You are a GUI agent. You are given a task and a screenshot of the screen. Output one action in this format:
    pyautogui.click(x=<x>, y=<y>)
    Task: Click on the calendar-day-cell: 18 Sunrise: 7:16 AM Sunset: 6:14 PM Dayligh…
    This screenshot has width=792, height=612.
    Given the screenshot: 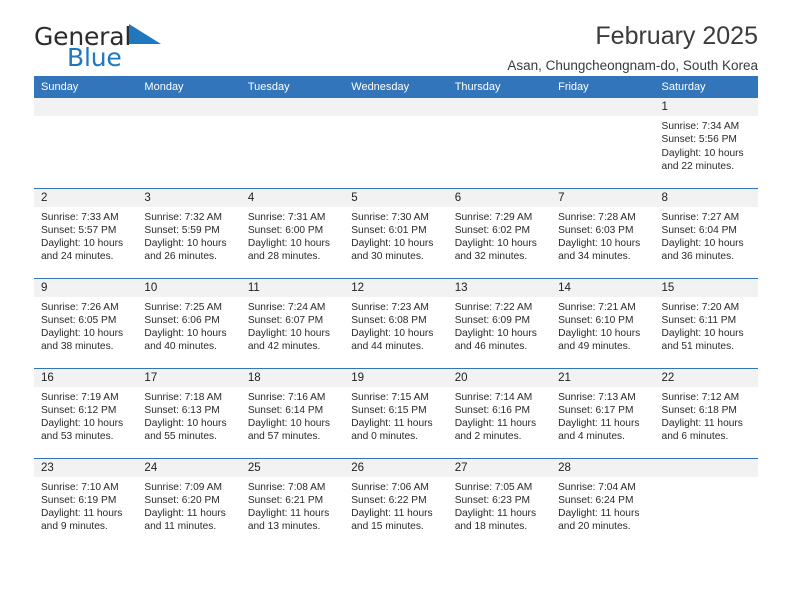 What is the action you would take?
    pyautogui.click(x=292, y=413)
    